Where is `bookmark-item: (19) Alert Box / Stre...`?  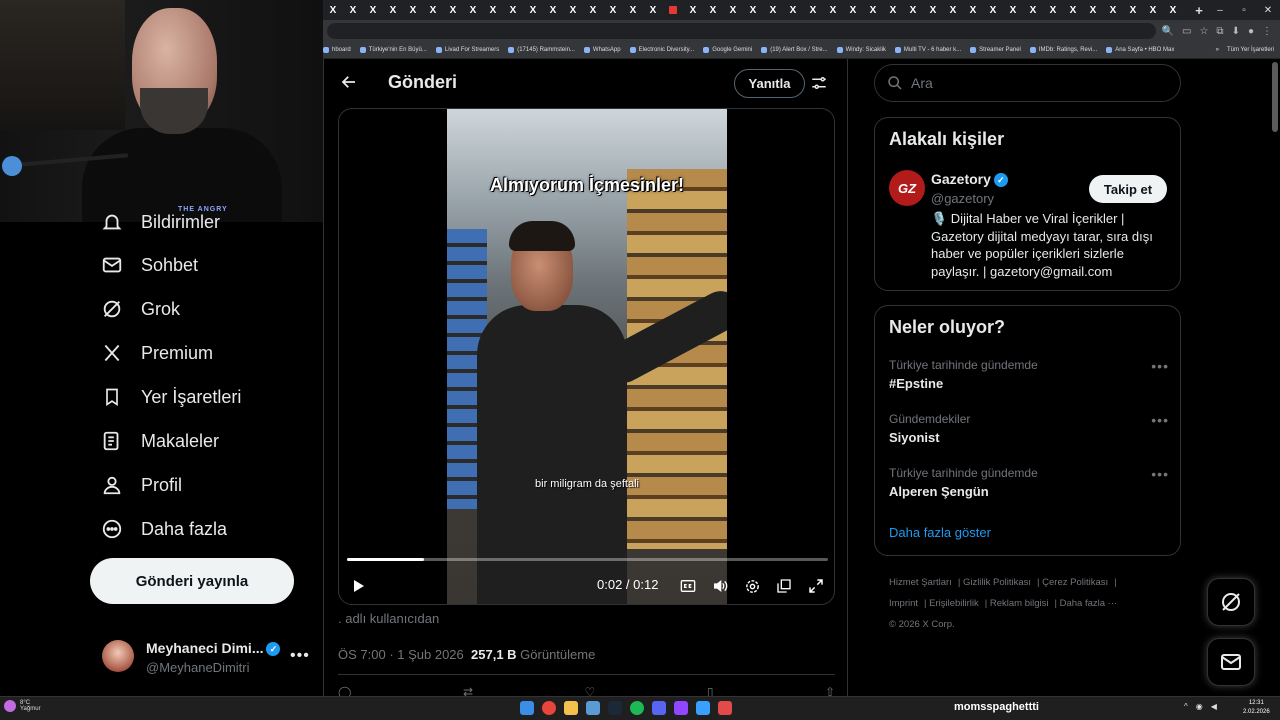 bookmark-item: (19) Alert Box / Stre... is located at coordinates (794, 50).